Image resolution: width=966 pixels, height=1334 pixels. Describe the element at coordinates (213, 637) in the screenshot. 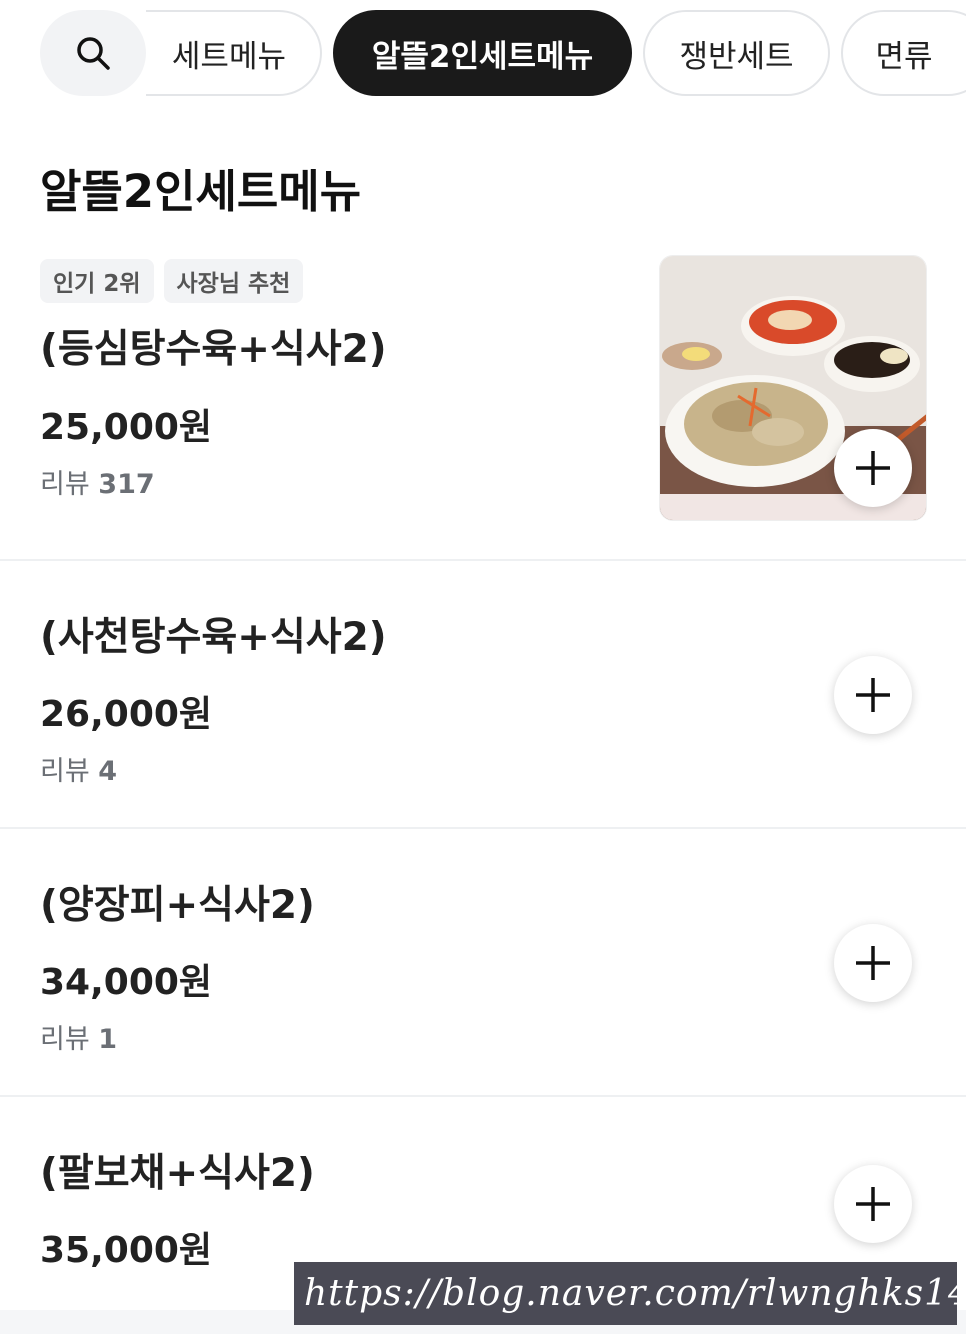

I see `menu-item-name: (사천탕수육+식사2)` at that location.